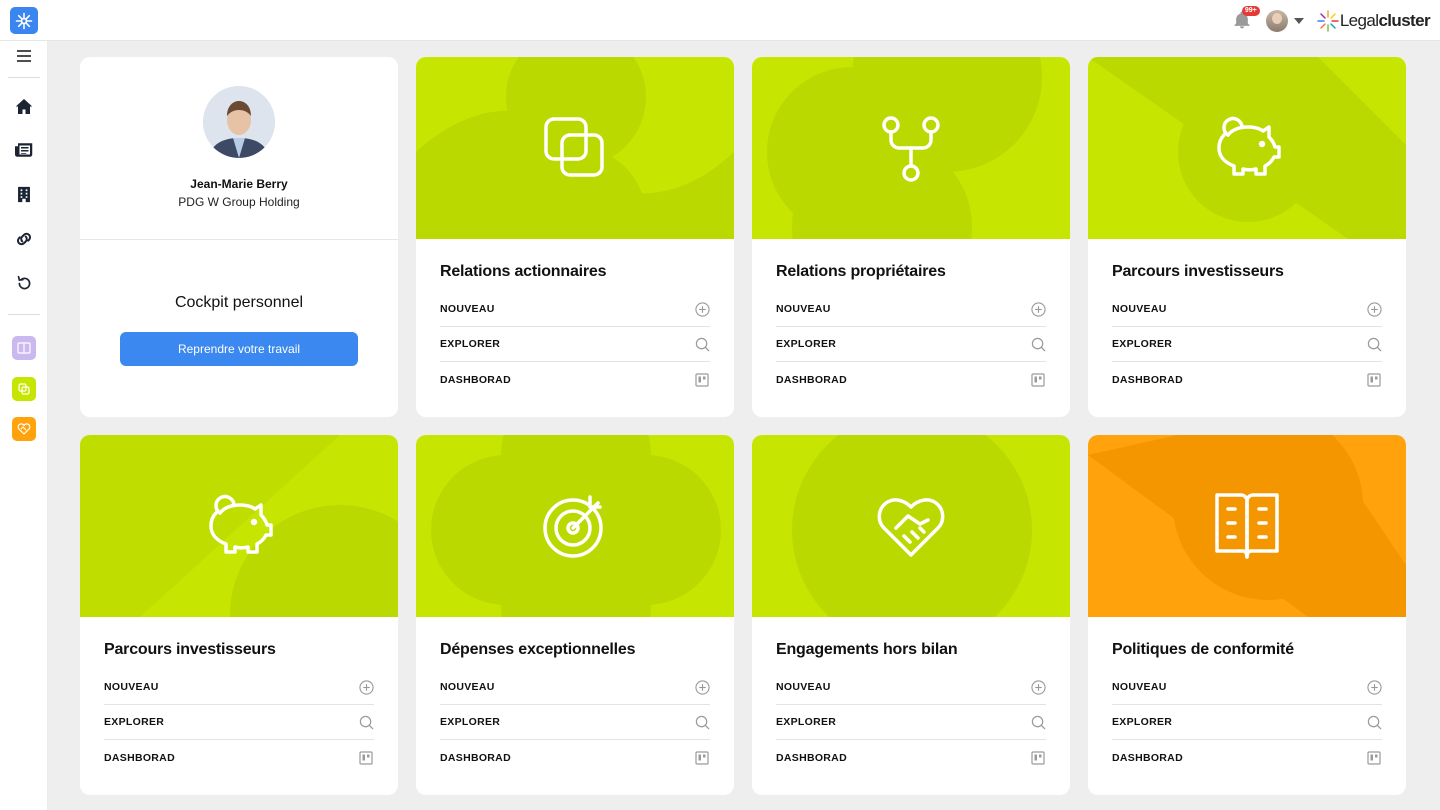 The height and width of the screenshot is (810, 1440). I want to click on handshake-heart-icon, so click(911, 527).